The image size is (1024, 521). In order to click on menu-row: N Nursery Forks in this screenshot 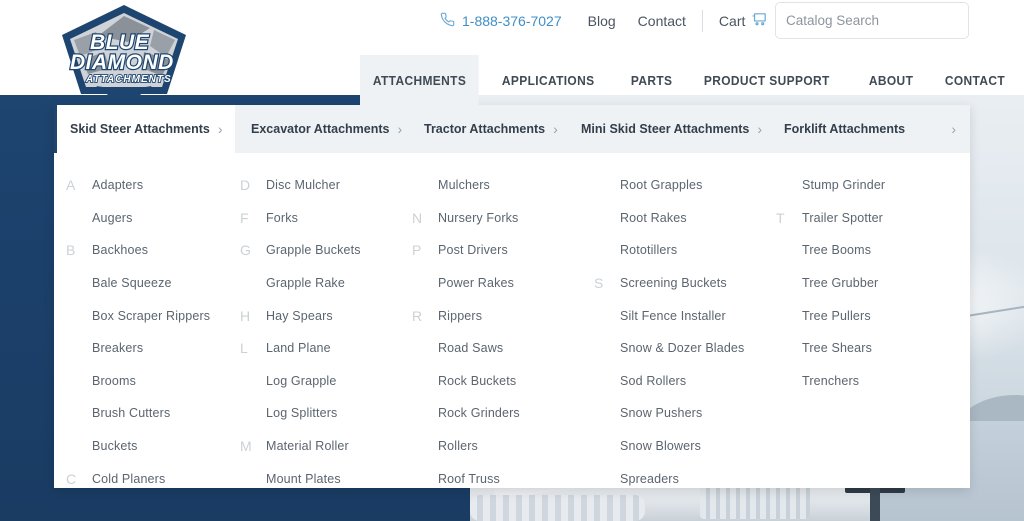, I will do `click(501, 218)`.